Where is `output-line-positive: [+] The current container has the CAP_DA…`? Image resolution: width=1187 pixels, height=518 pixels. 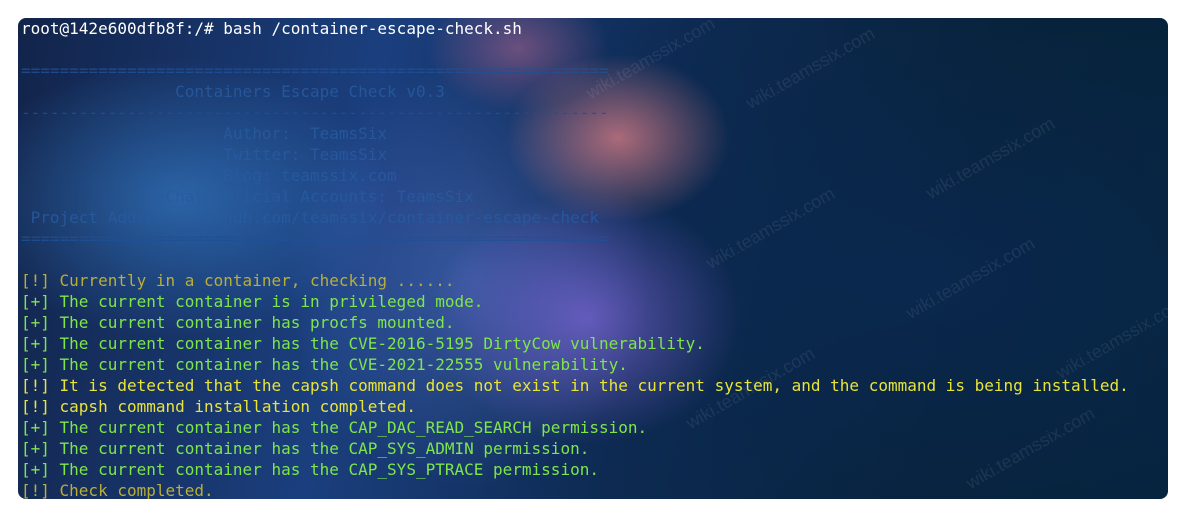
output-line-positive: [+] The current container has the CAP_DA… is located at coordinates (334, 427).